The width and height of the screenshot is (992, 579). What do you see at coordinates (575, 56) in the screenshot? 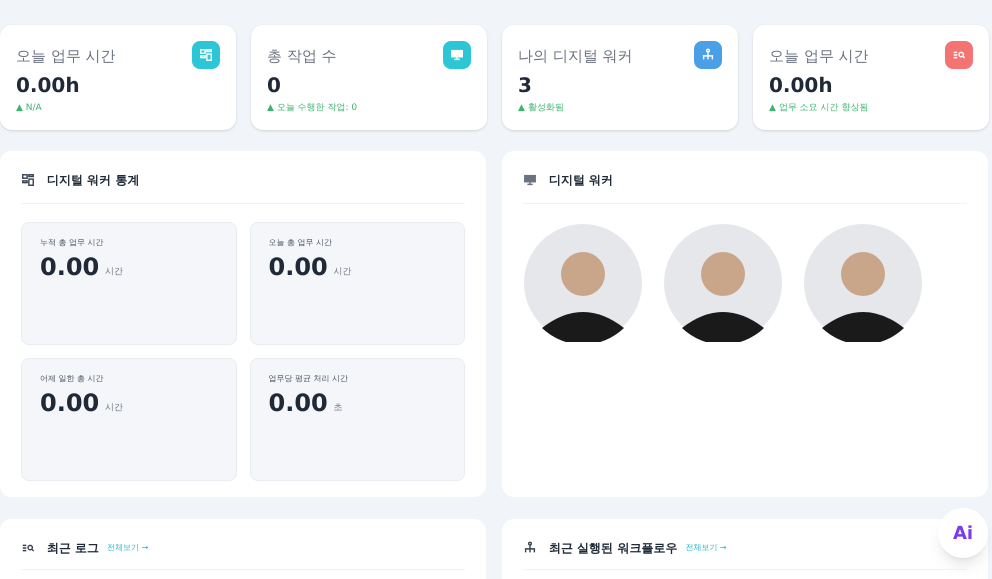
I see `card-title: 나의 디지털 워커` at bounding box center [575, 56].